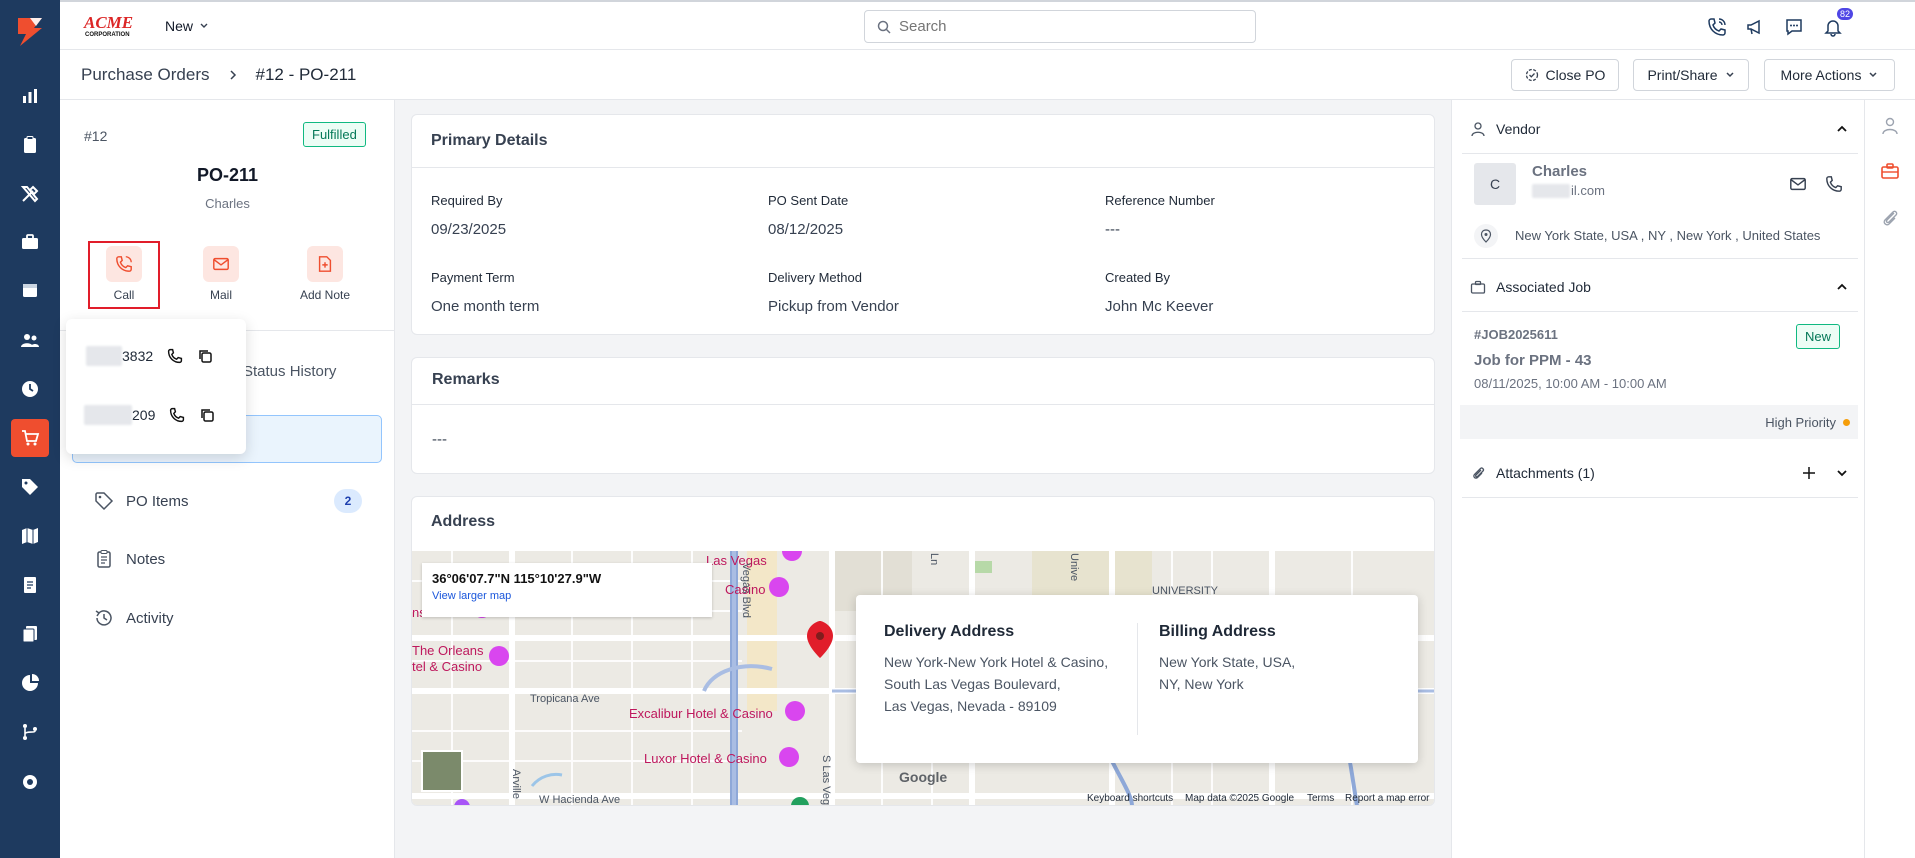 The width and height of the screenshot is (1915, 858). Describe the element at coordinates (1837, 23) in the screenshot. I see `bell-icon: 82` at that location.